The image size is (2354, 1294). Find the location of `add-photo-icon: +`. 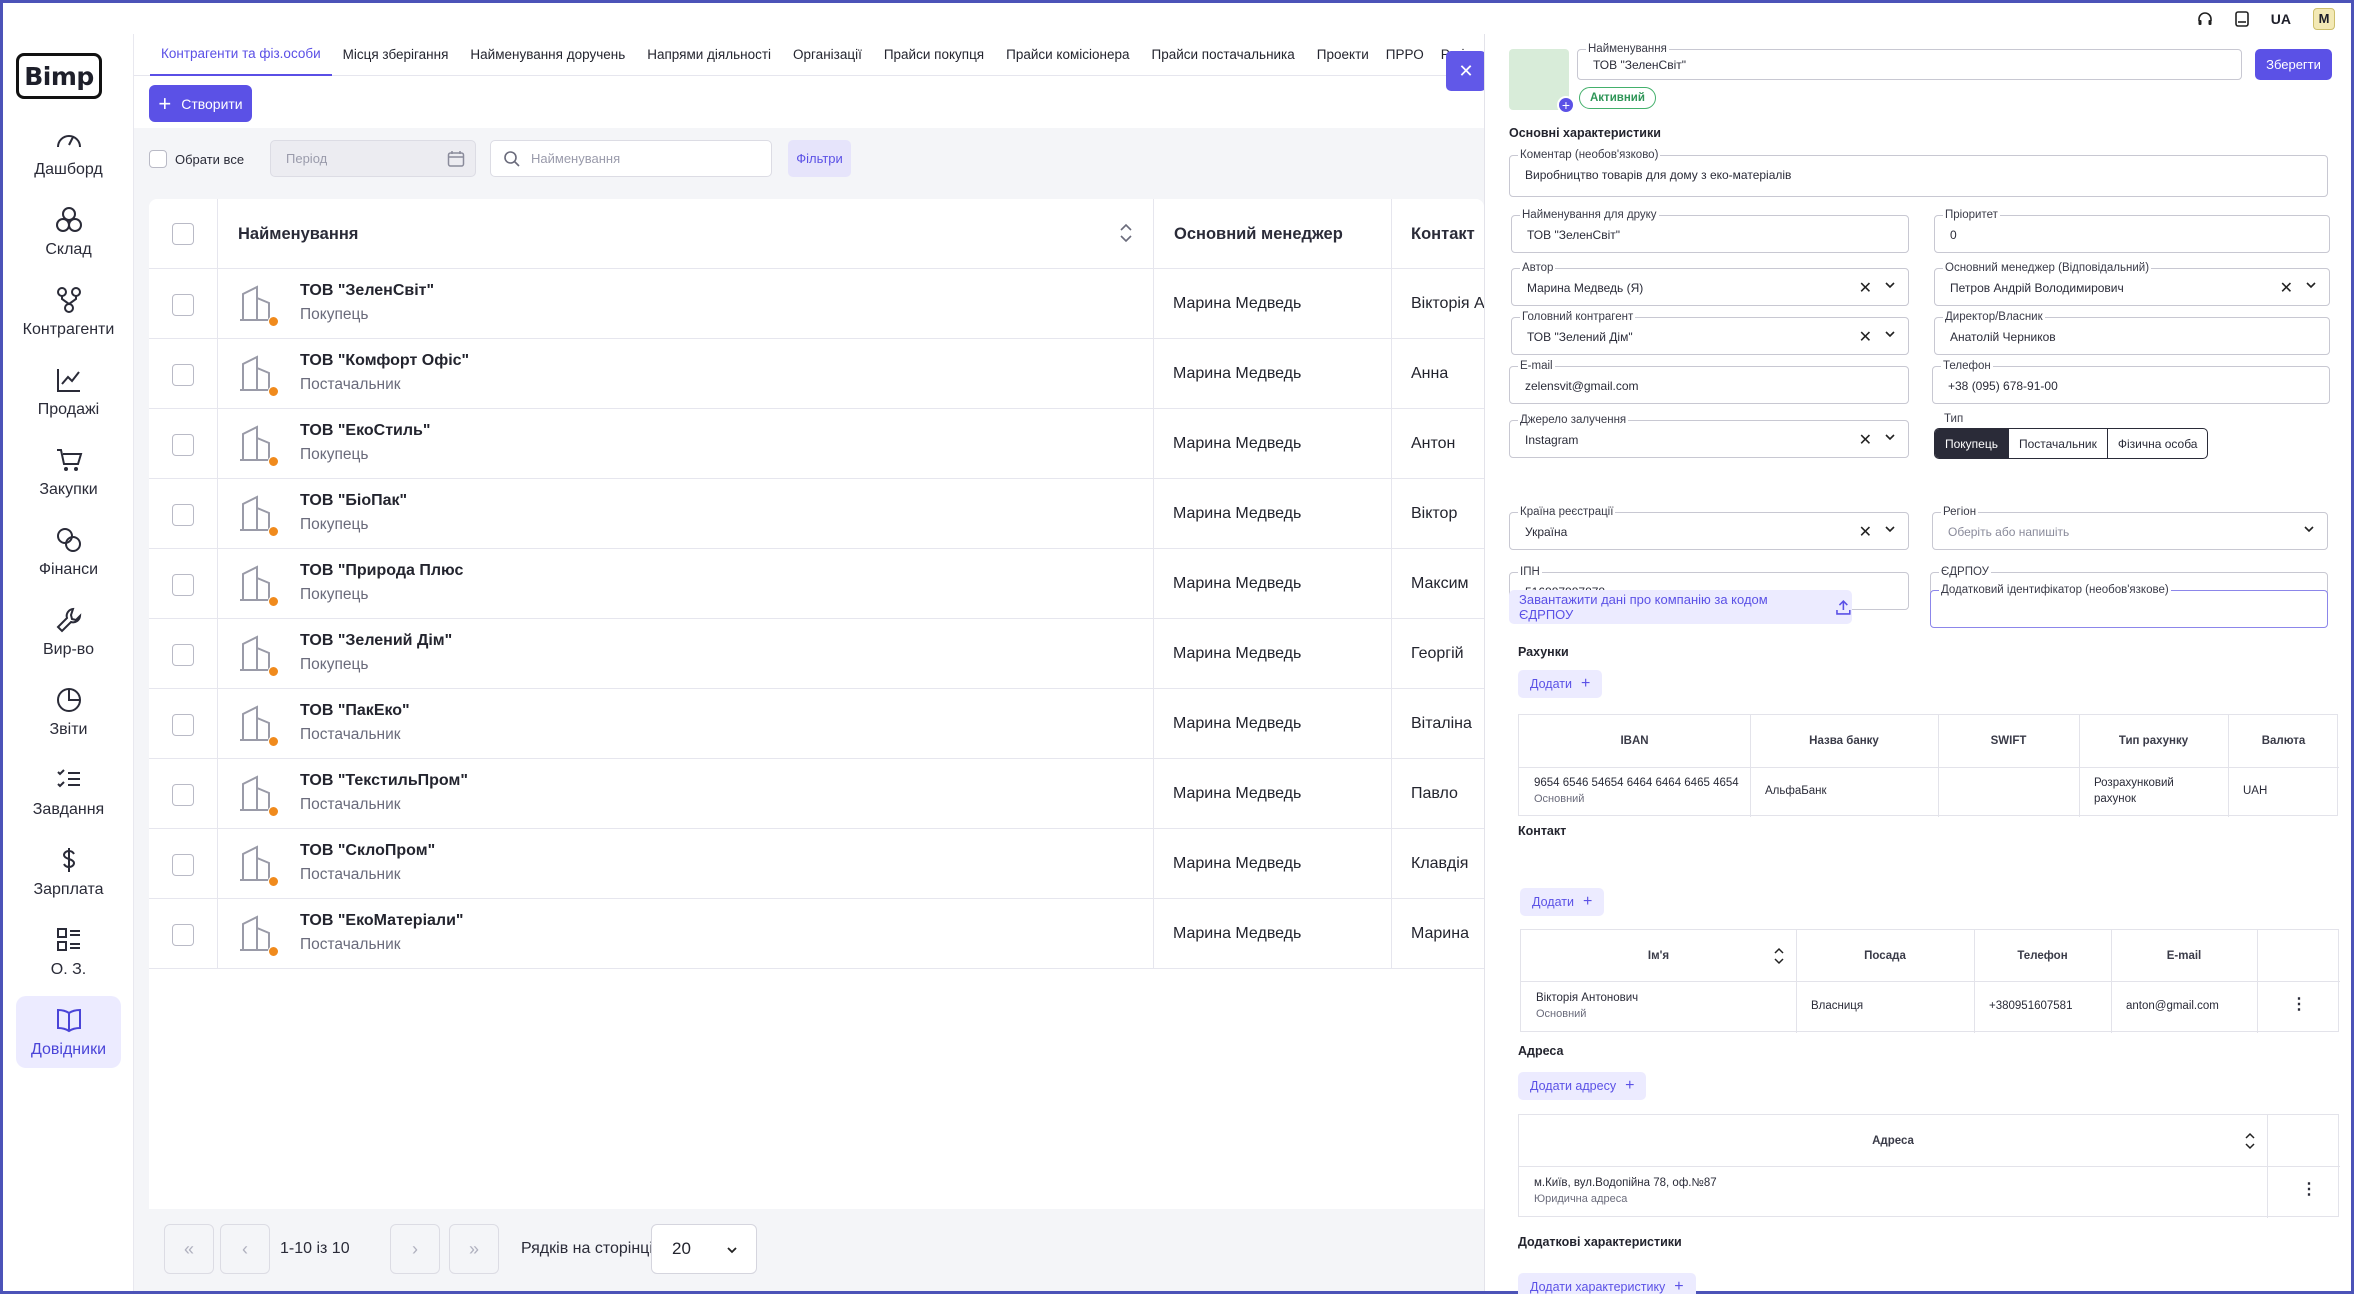

add-photo-icon: + is located at coordinates (1566, 105).